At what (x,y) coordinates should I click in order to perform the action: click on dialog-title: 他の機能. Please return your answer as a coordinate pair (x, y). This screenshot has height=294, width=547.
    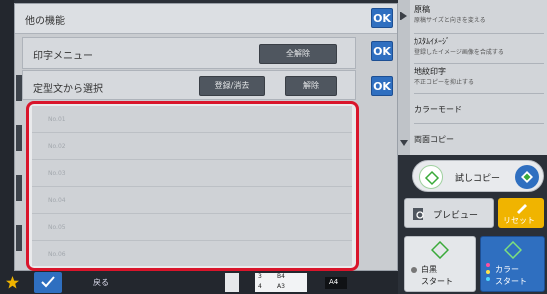
    Looking at the image, I should click on (45, 21).